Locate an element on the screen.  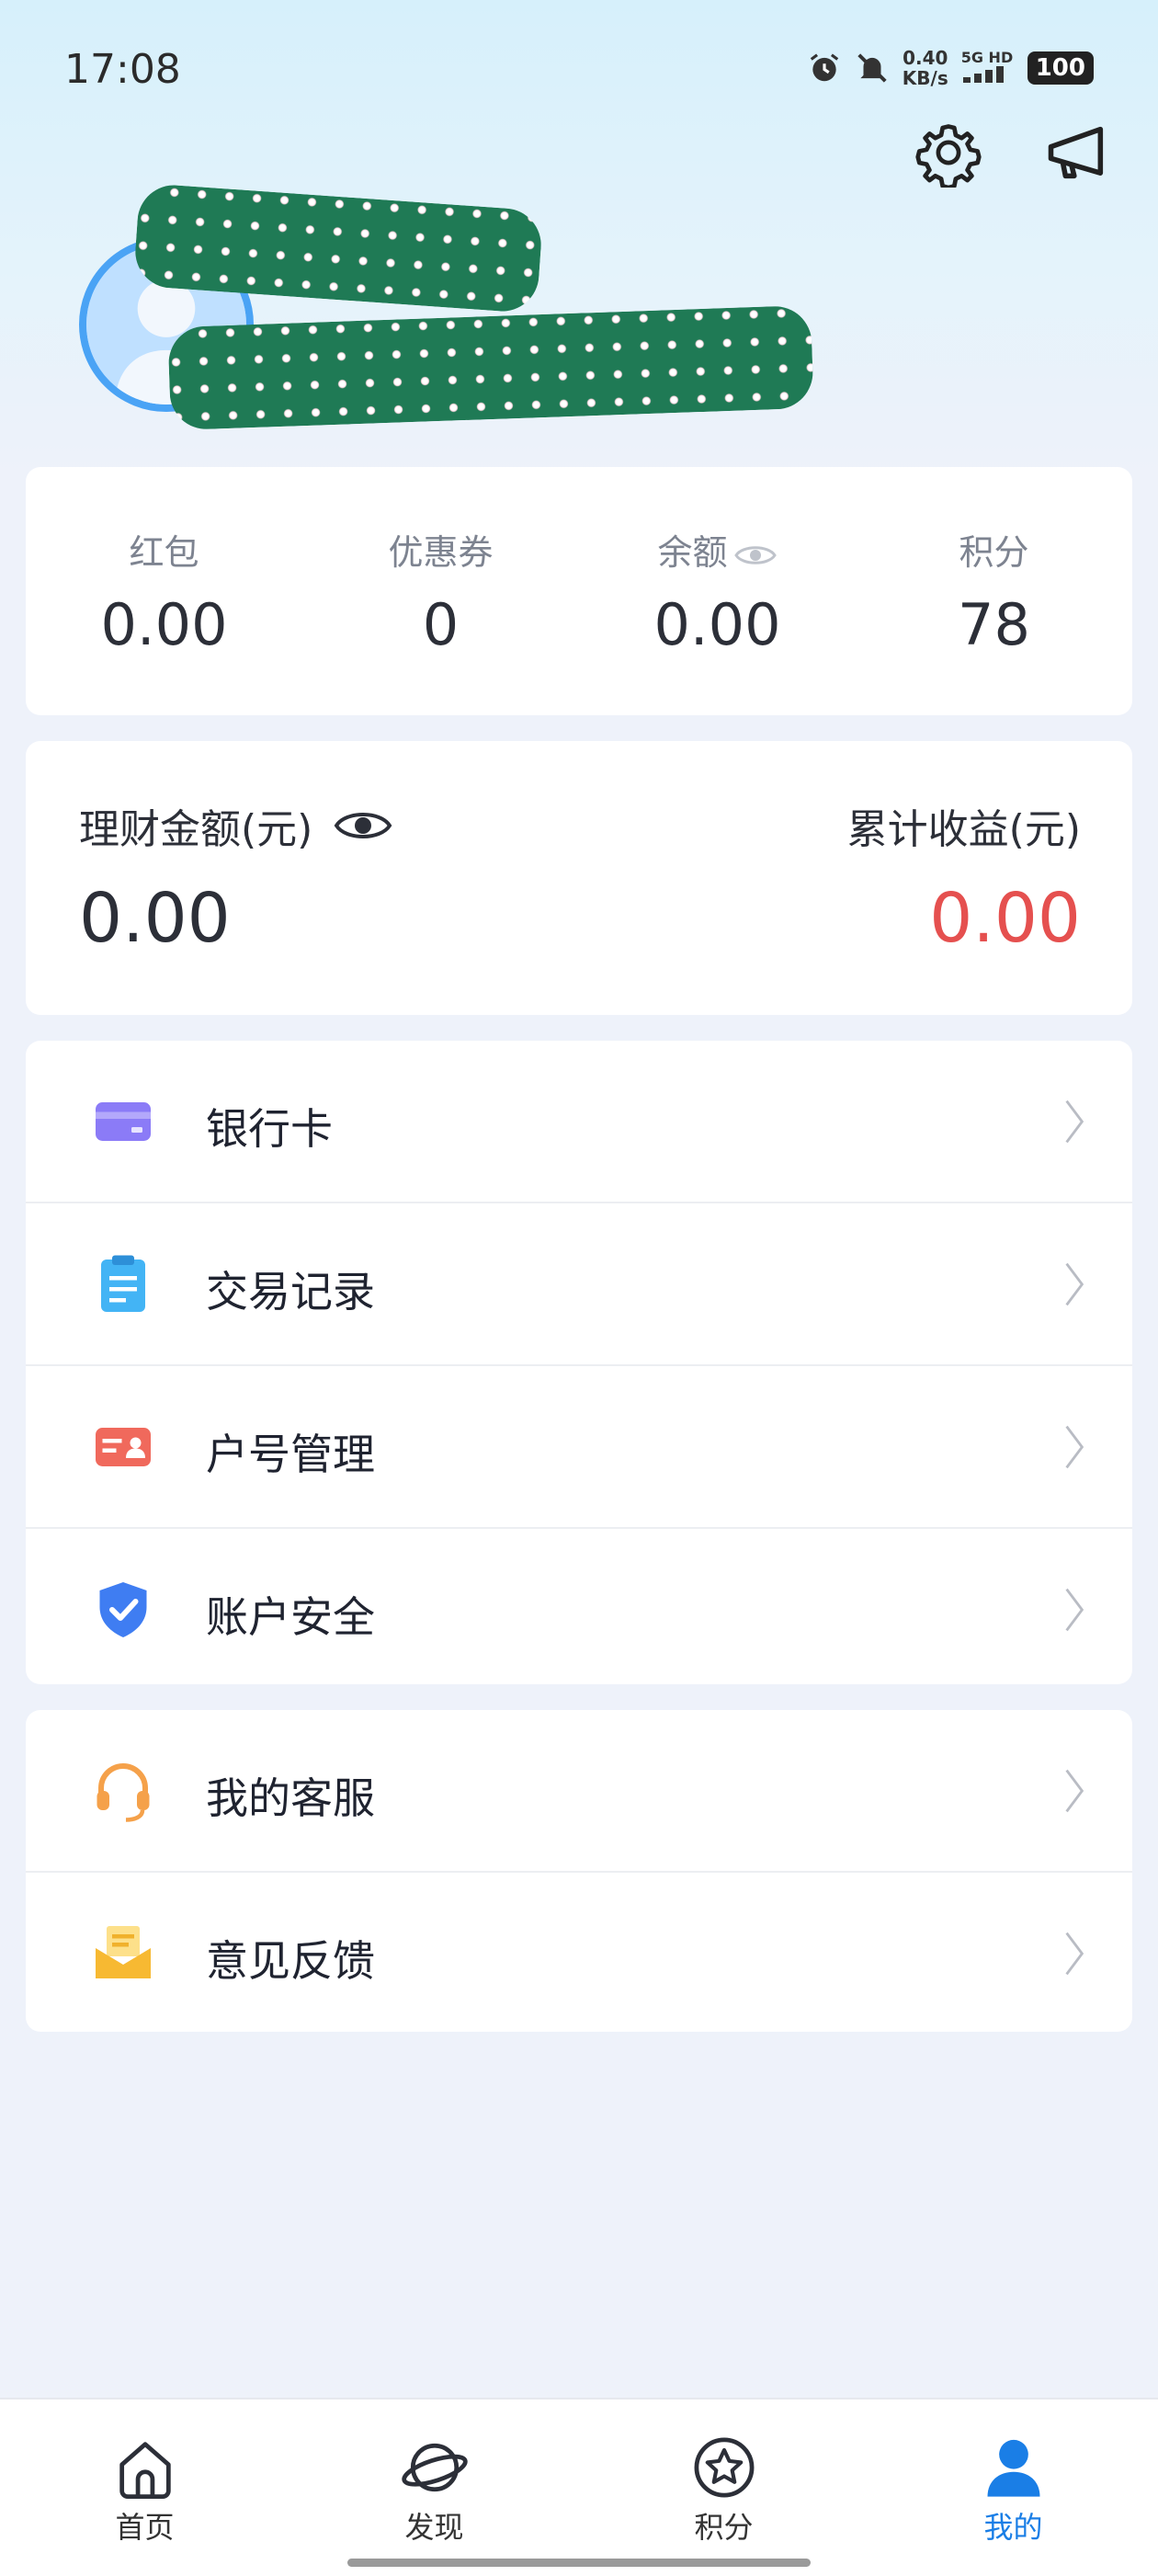
menu-item-account-security: 账户安全 is located at coordinates (579, 1609).